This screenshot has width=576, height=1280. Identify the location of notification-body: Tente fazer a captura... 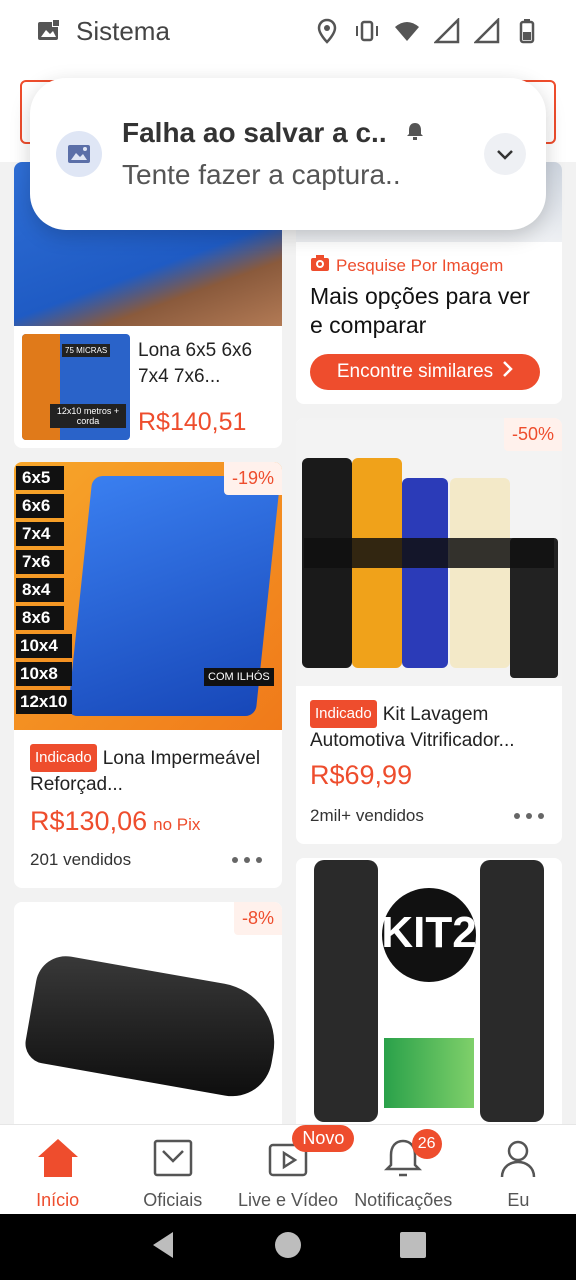
(261, 174).